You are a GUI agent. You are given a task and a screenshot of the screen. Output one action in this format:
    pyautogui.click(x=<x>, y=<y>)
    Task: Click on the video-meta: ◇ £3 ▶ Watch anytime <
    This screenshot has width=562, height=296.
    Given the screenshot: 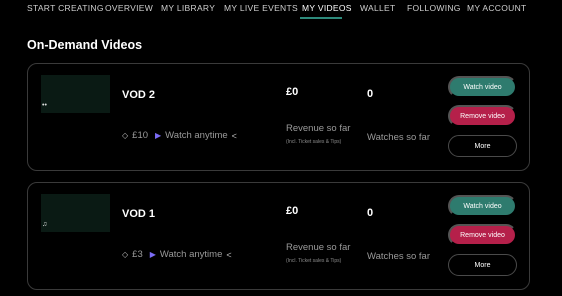 What is the action you would take?
    pyautogui.click(x=177, y=254)
    